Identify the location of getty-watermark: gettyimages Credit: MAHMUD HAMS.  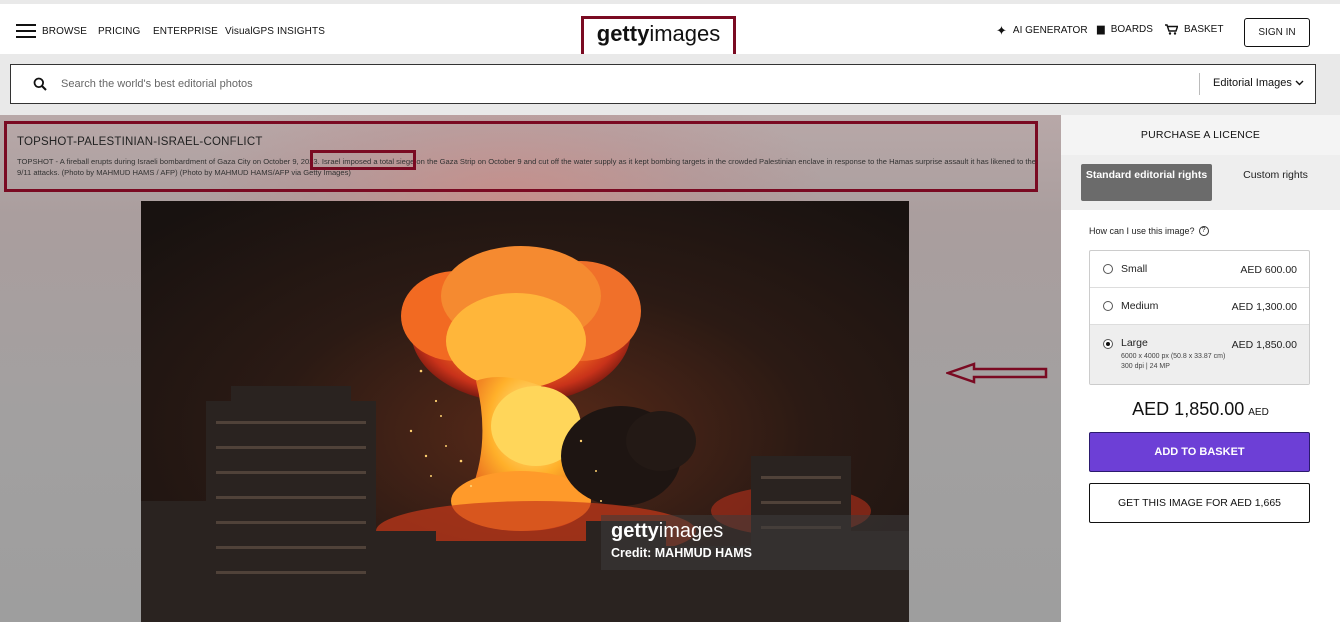
(755, 542).